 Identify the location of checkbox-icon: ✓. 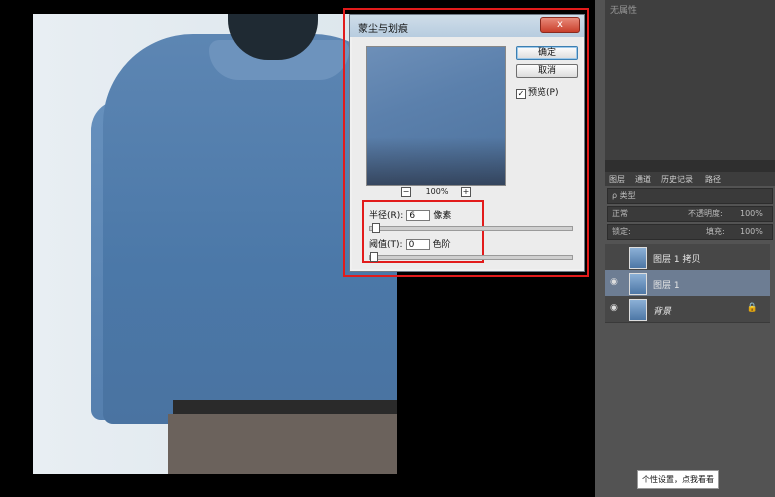
(521, 94).